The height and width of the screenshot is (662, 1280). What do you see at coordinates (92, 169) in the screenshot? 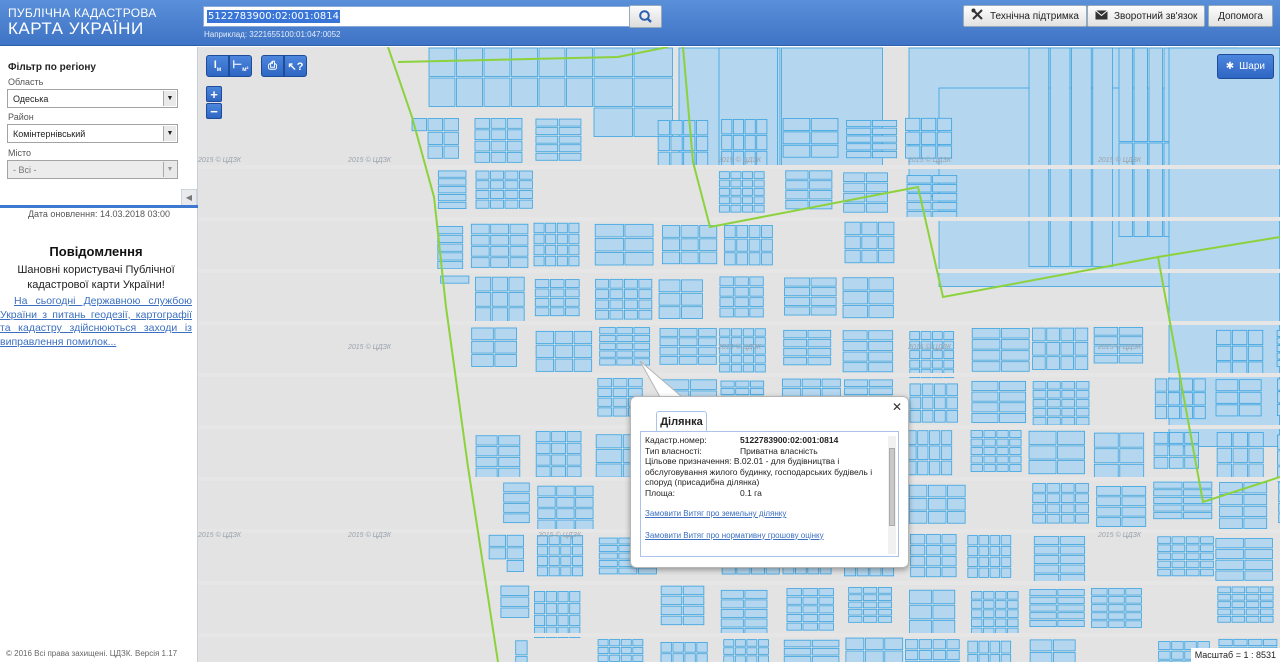
I see `city-select: - Всі - ▼` at bounding box center [92, 169].